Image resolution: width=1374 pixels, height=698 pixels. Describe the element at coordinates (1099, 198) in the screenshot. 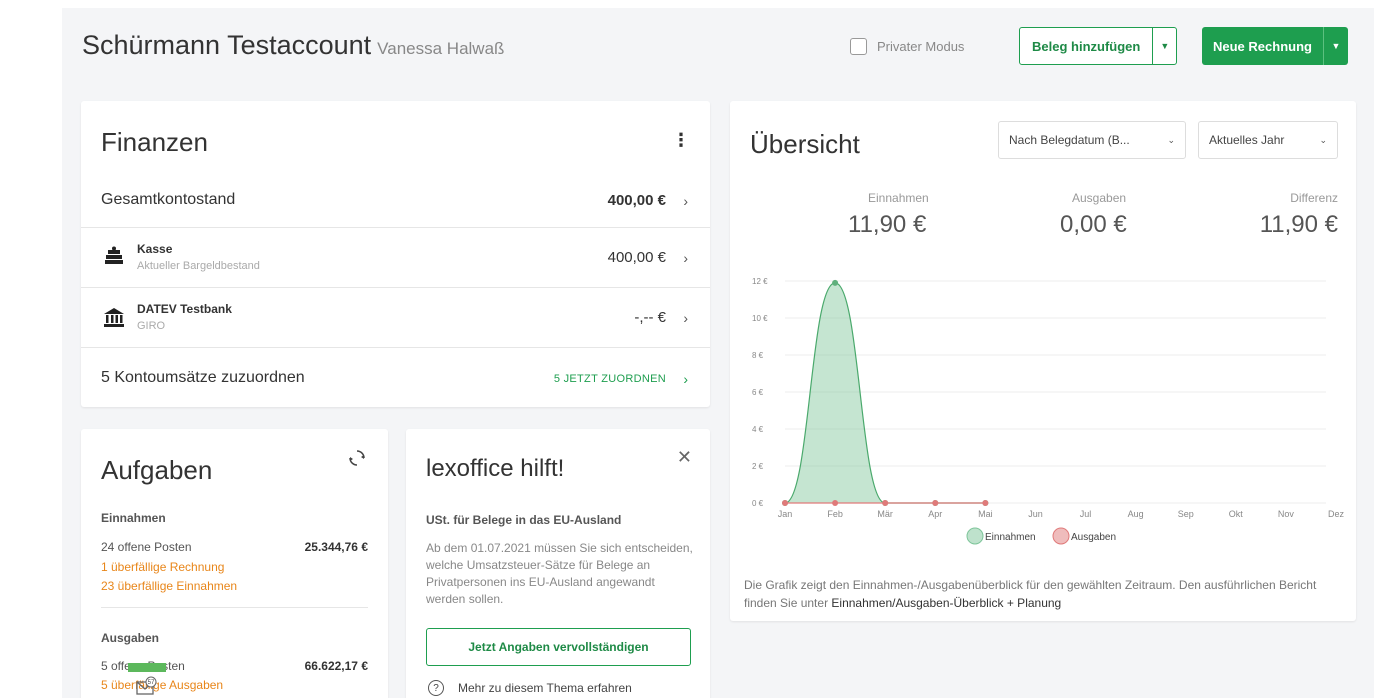

I see `kpi-expenses-label: Ausgaben` at that location.